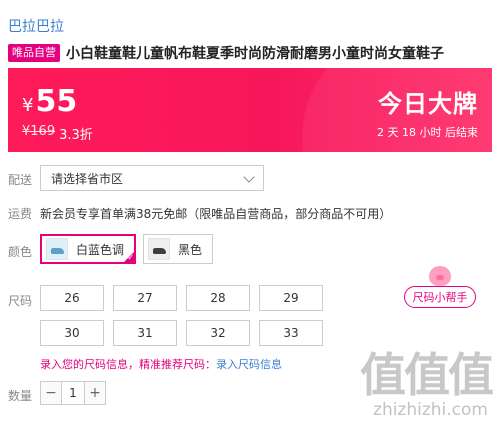  I want to click on self-operated-badge: 唯品自营, so click(34, 53).